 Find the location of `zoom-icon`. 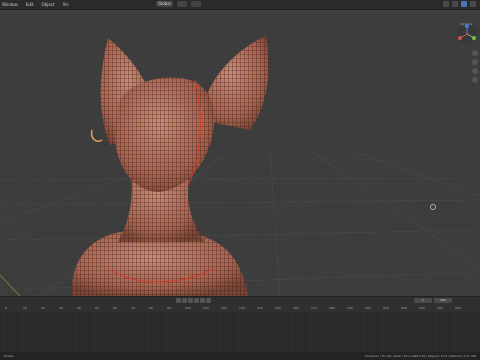

zoom-icon is located at coordinates (475, 53).